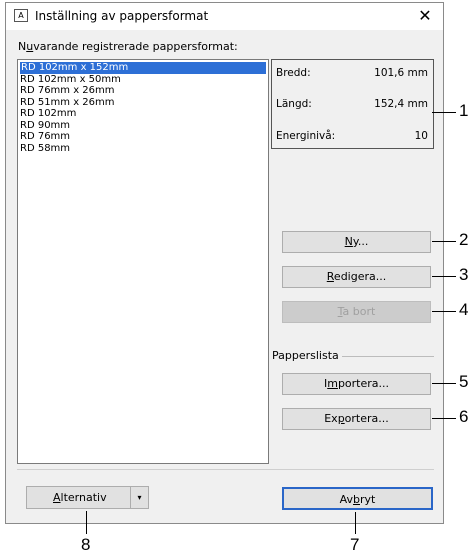 This screenshot has width=473, height=555. Describe the element at coordinates (122, 16) in the screenshot. I see `window-title: Inställning av pappersformat` at that location.